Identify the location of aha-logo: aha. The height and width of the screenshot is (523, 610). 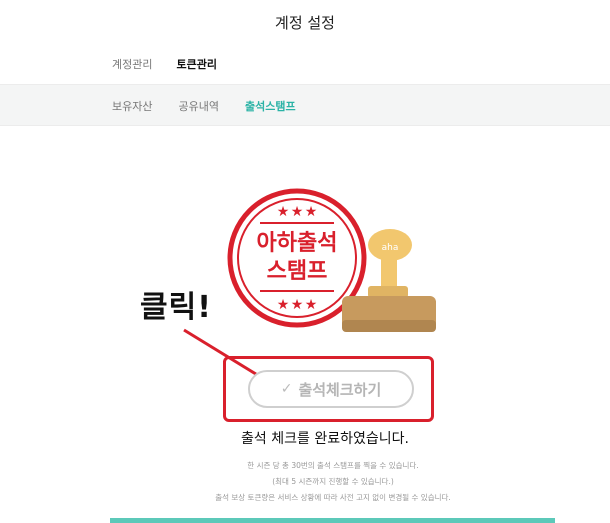
(390, 248).